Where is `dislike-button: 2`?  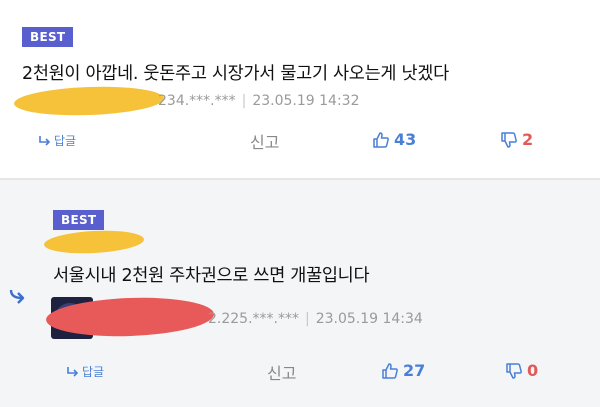 dislike-button: 2 is located at coordinates (516, 139).